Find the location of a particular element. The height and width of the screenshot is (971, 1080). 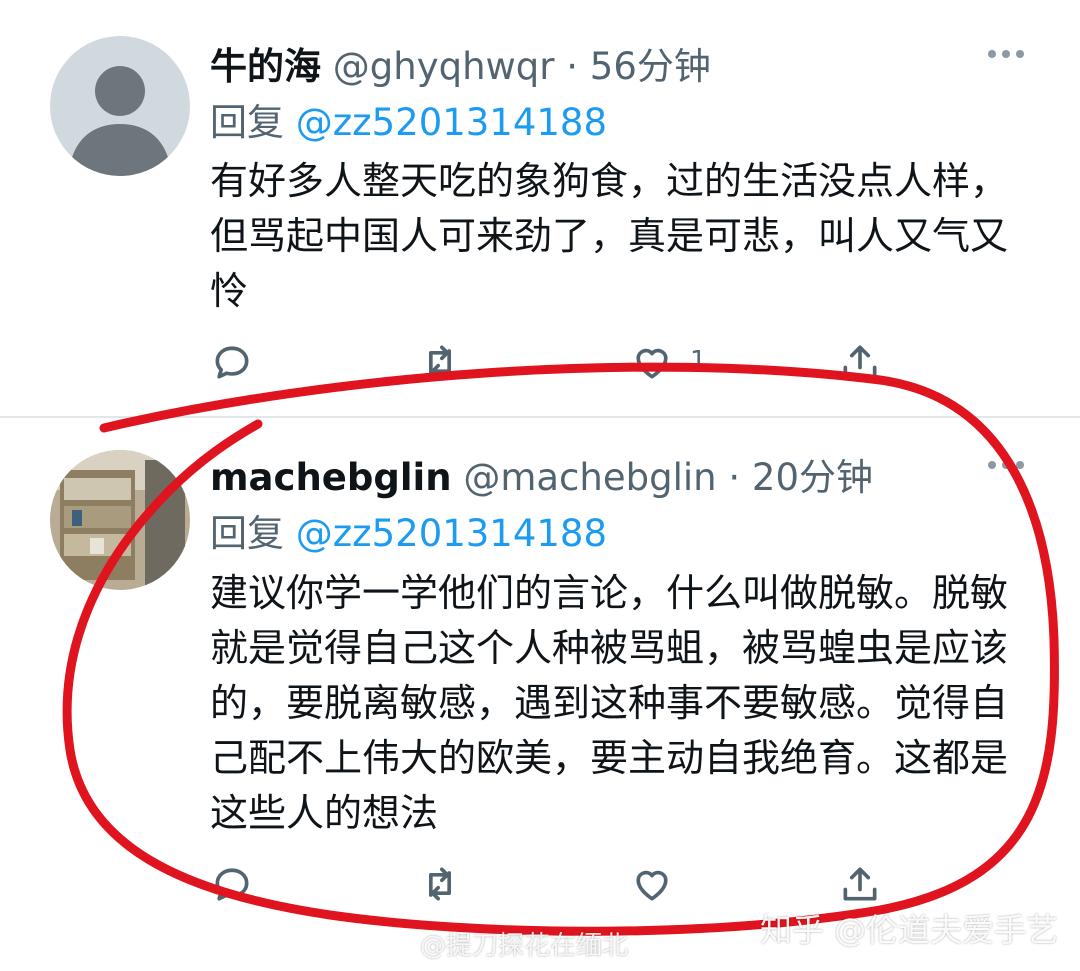

timestamp: 20分钟 is located at coordinates (812, 477).